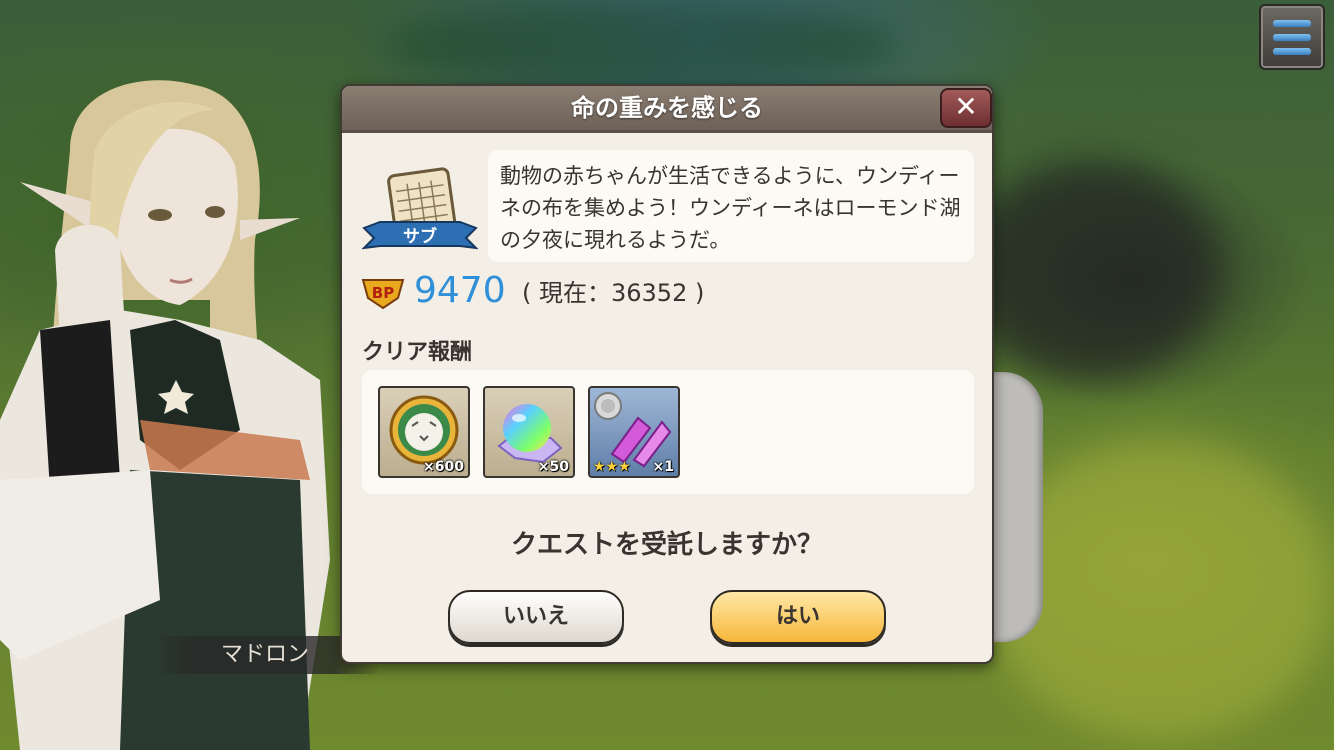  Describe the element at coordinates (420, 236) in the screenshot. I see `sub-quest-label: サブ` at that location.